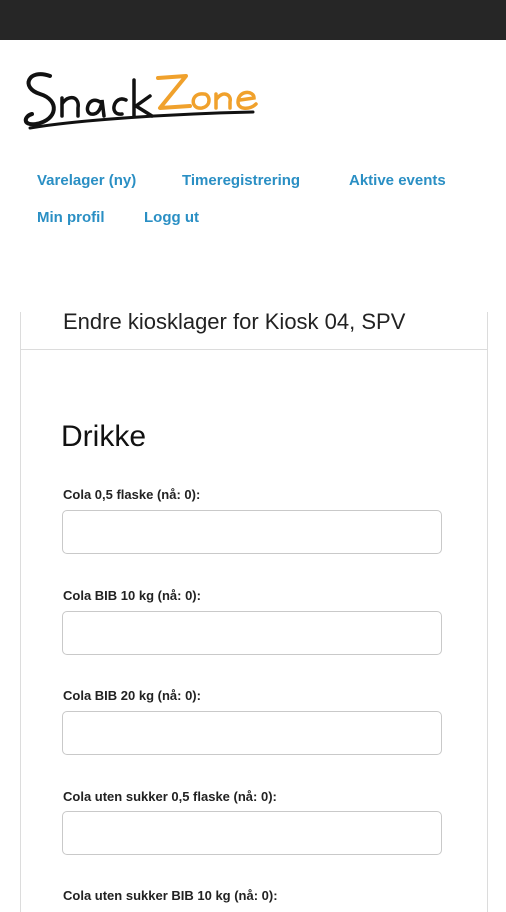 This screenshot has width=506, height=912. Describe the element at coordinates (234, 321) in the screenshot. I see `card-title: Endre kiosklager for Kiosk 04, SPV` at that location.